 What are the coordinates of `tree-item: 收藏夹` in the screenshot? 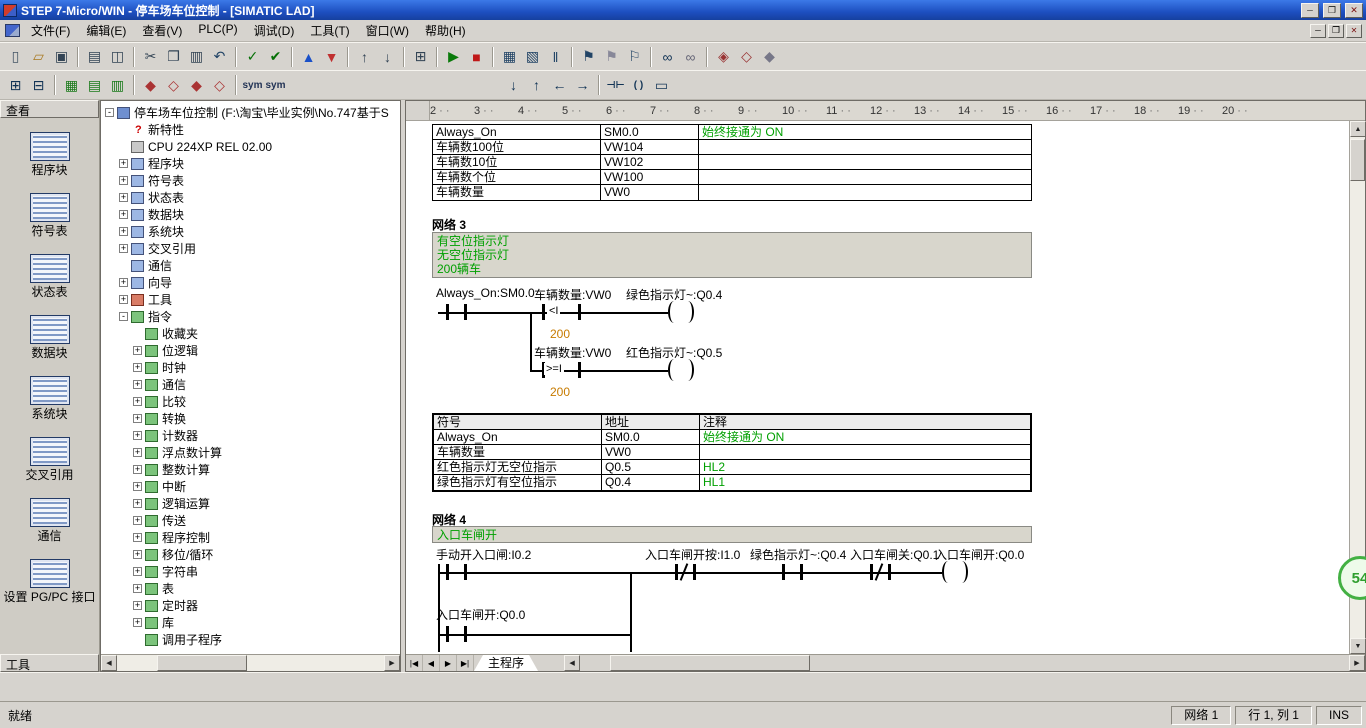 It's located at (251, 333).